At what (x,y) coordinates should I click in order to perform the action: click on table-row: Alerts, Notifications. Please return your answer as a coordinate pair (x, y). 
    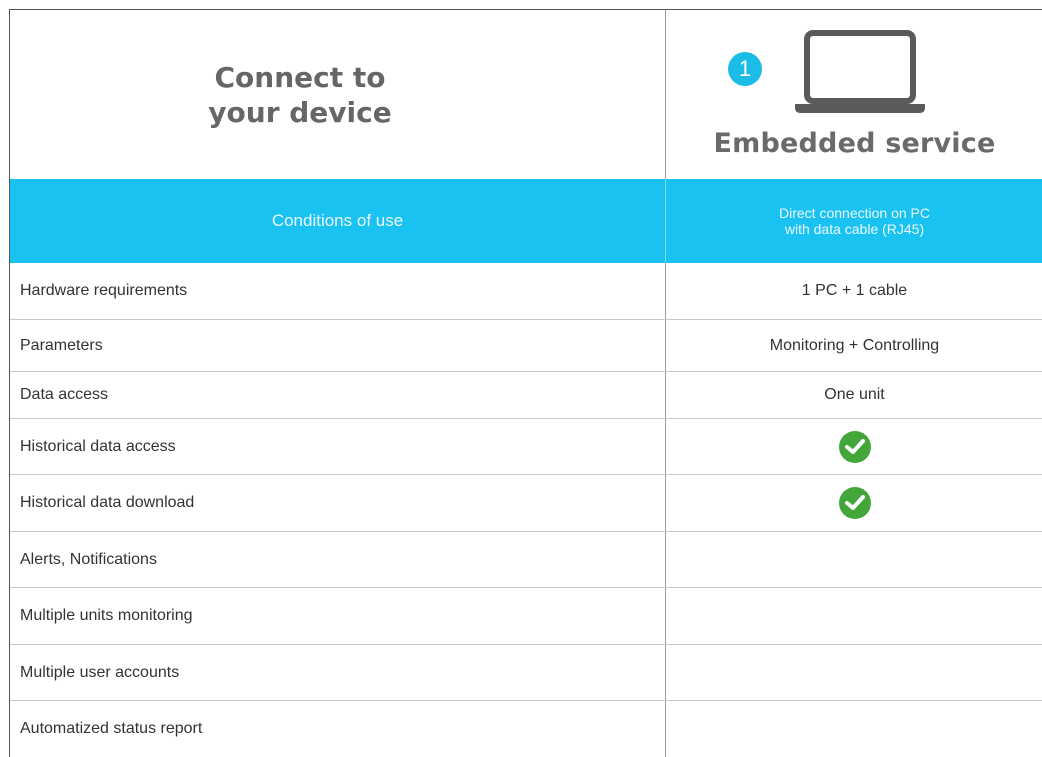
    Looking at the image, I should click on (526, 560).